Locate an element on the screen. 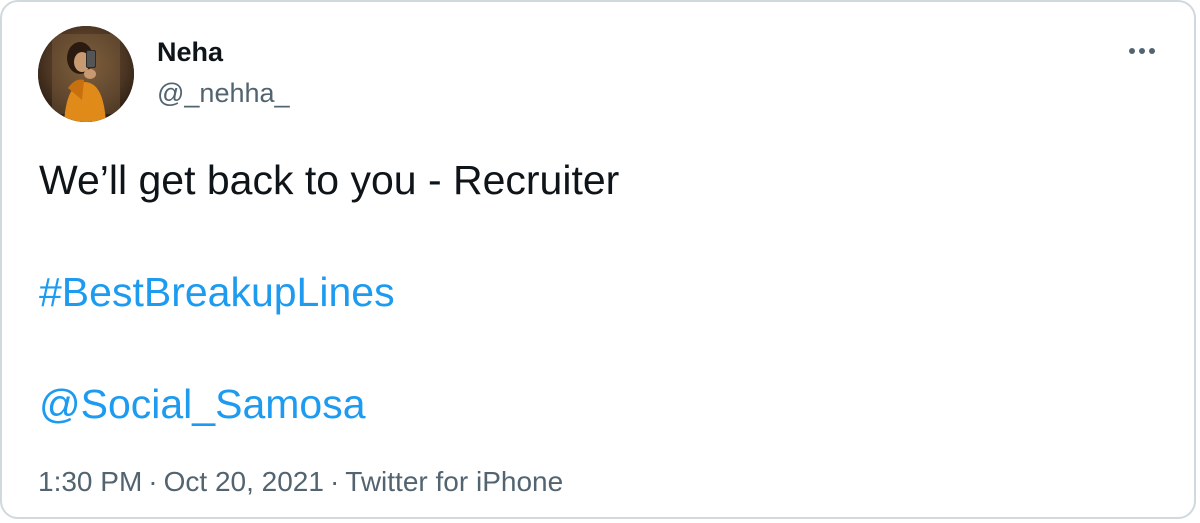 This screenshot has width=1200, height=523. profile-photo-icon is located at coordinates (86, 74).